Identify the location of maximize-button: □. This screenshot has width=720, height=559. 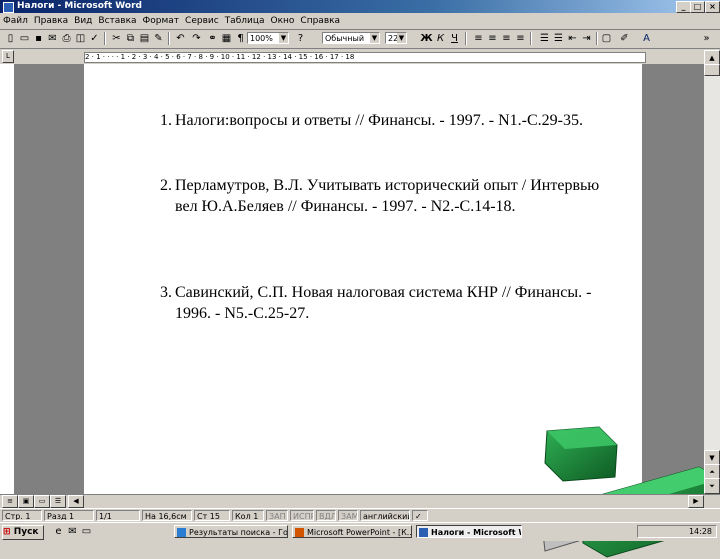
(697, 7).